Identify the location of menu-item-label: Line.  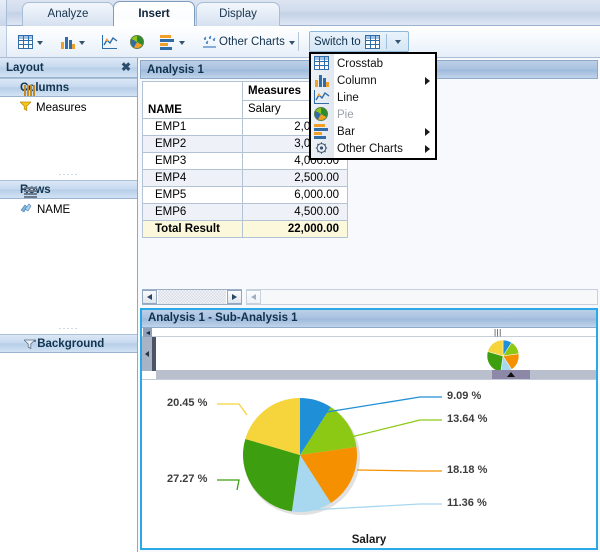
(348, 97).